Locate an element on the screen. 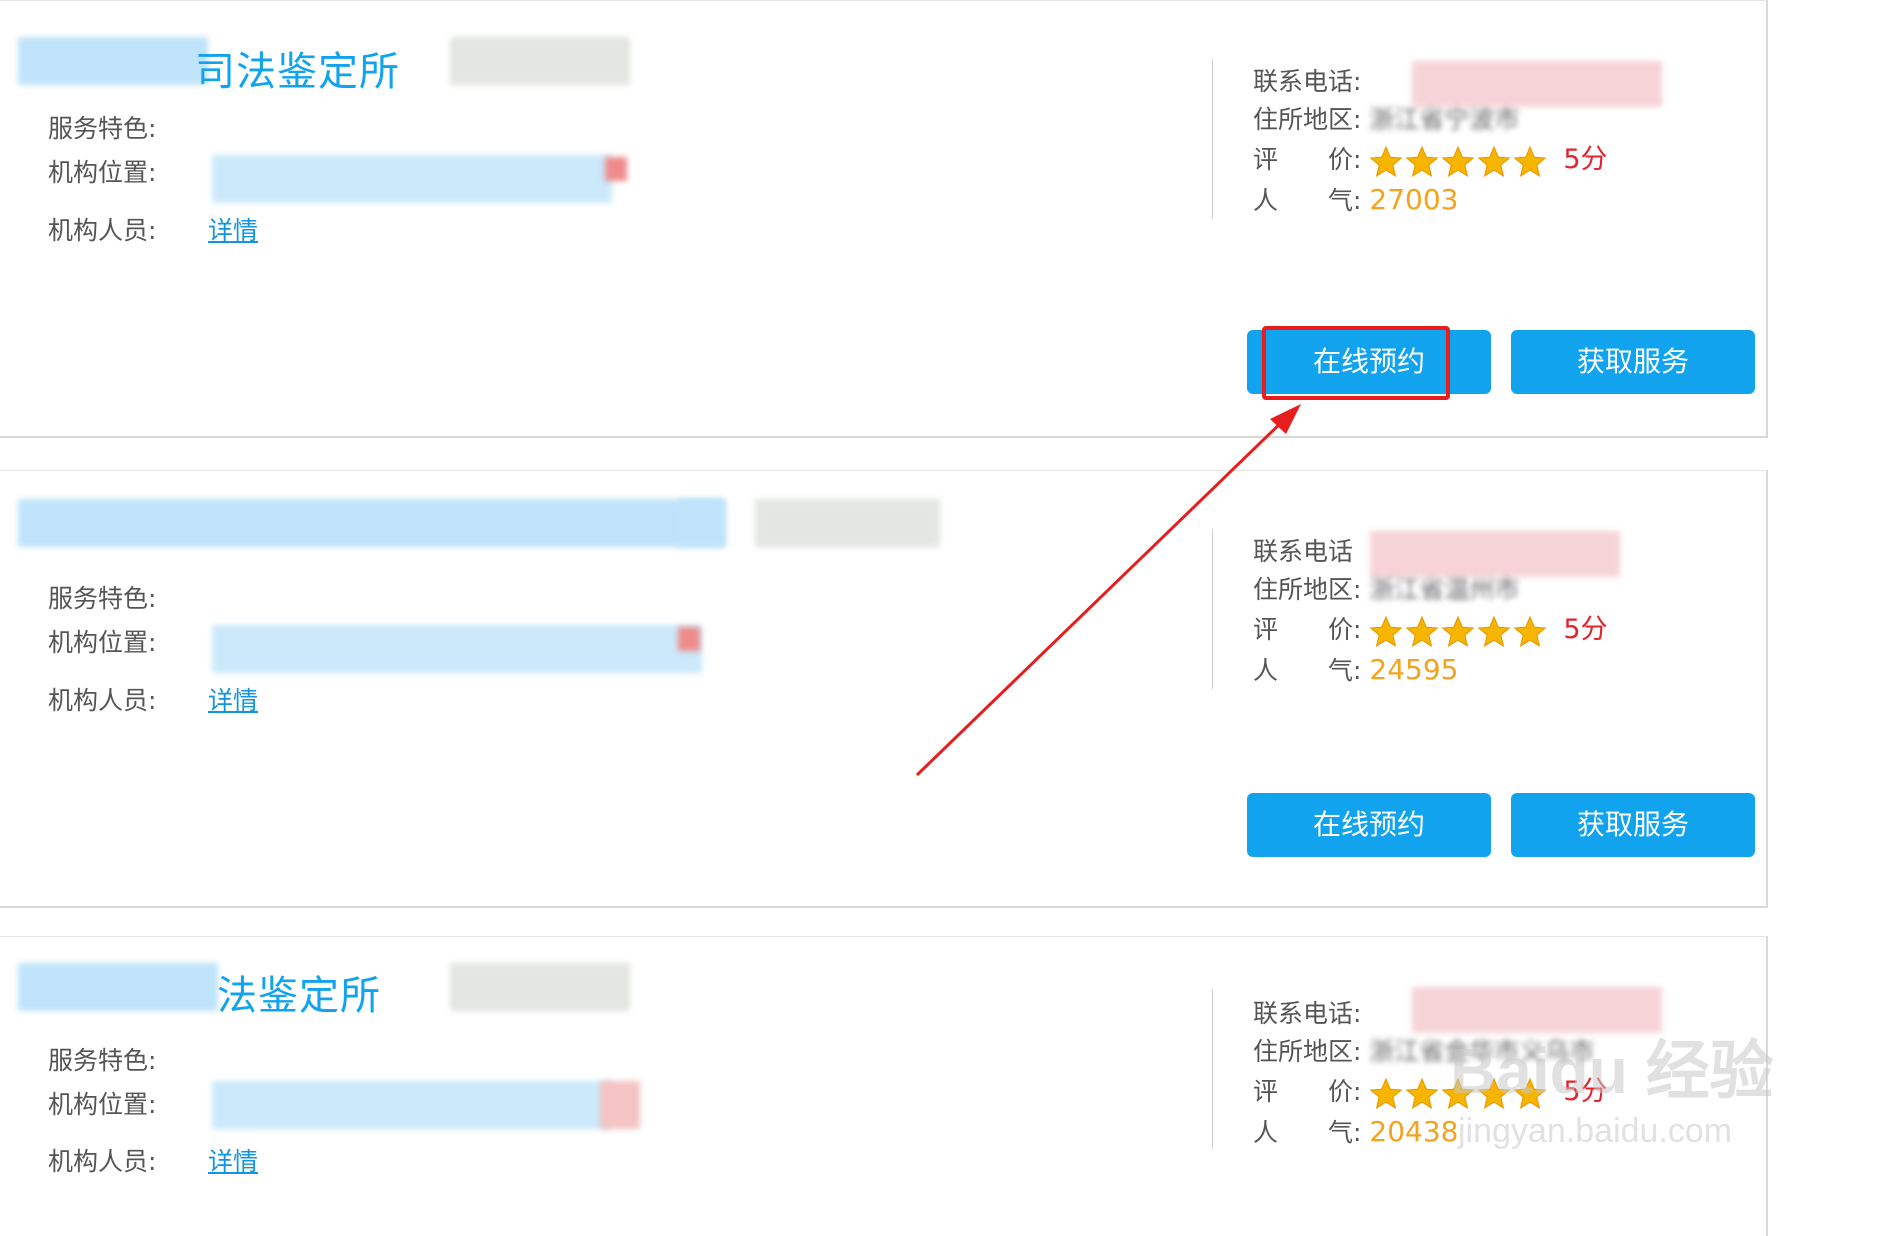 The height and width of the screenshot is (1236, 1881). phone-row: 联系电话 is located at coordinates (1303, 552).